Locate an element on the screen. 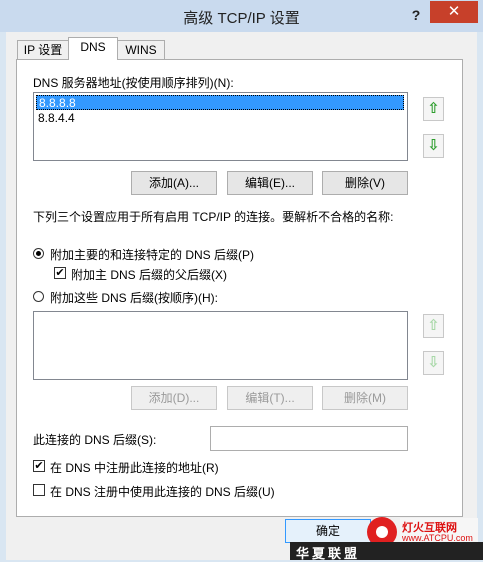 This screenshot has height=562, width=483. move-up-button: ⇧ is located at coordinates (433, 109).